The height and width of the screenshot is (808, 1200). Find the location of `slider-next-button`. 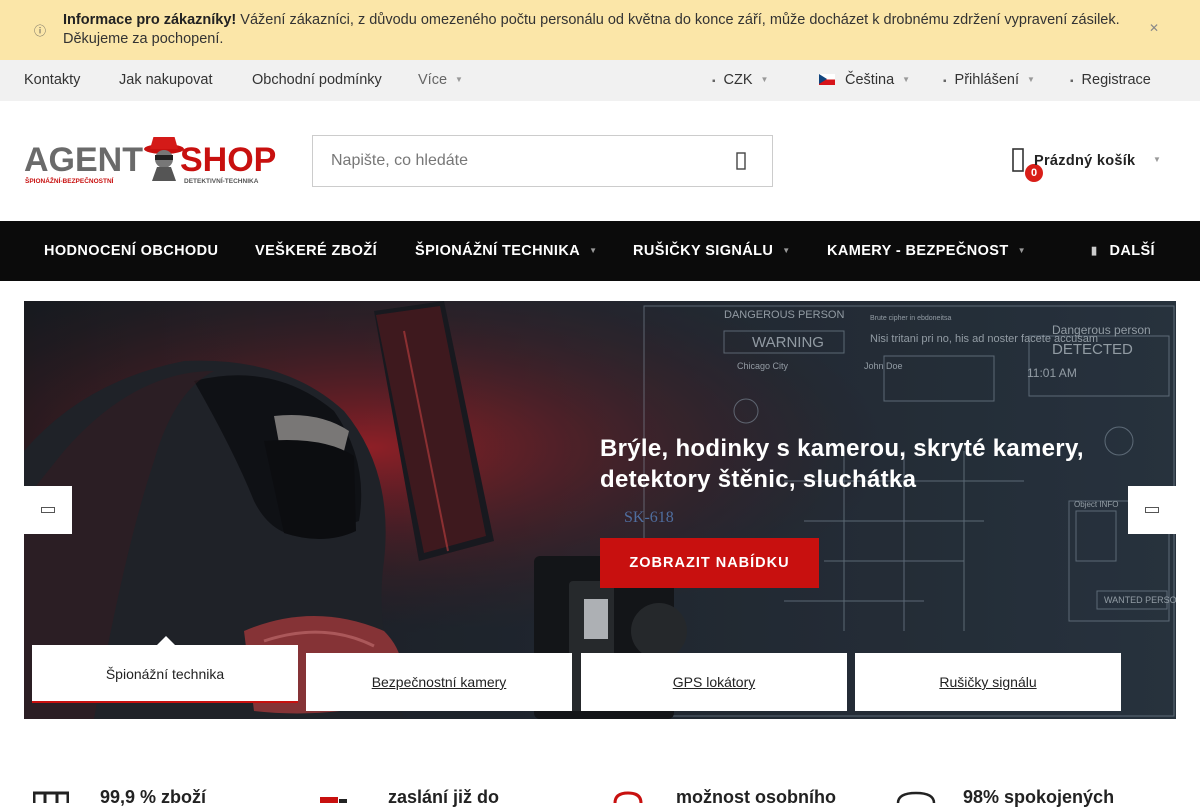

slider-next-button is located at coordinates (1152, 510).